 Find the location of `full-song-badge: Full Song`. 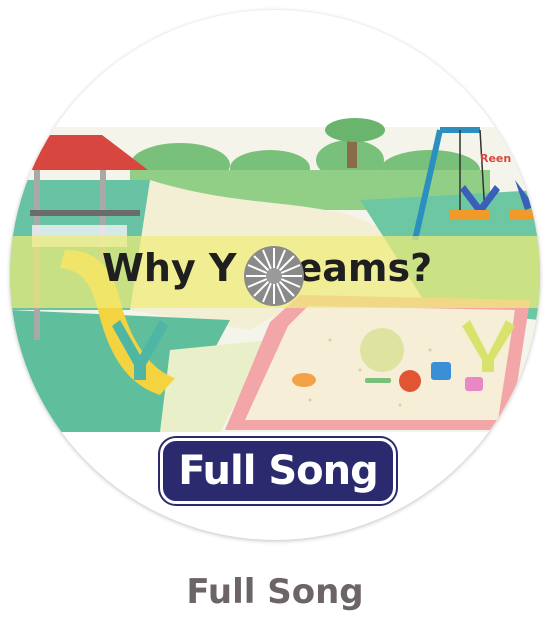

full-song-badge: Full Song is located at coordinates (278, 471).